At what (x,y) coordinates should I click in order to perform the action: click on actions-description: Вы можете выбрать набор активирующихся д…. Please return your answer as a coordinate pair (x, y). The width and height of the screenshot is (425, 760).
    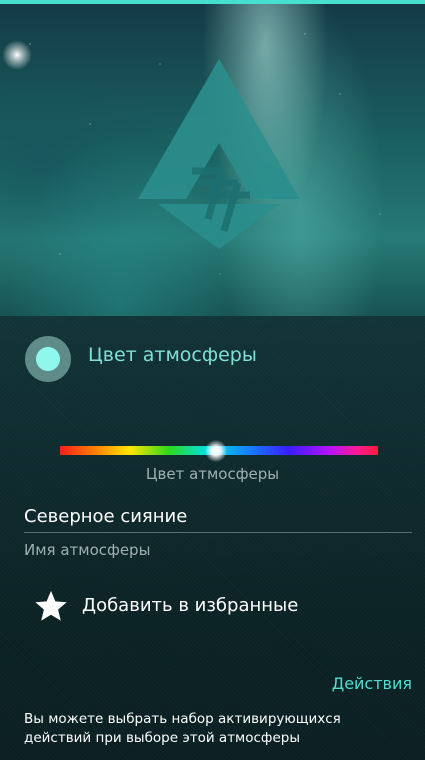
    Looking at the image, I should click on (182, 728).